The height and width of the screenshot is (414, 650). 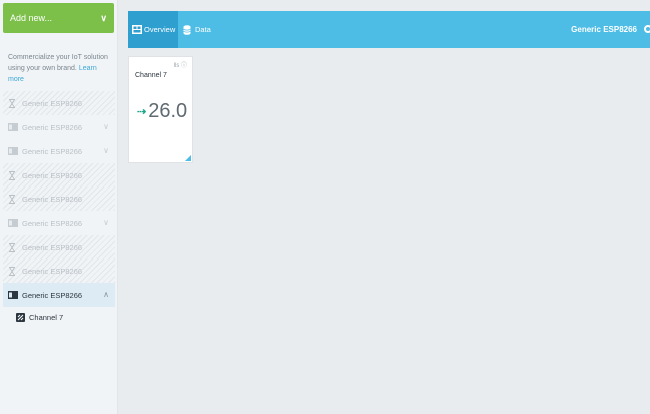 I want to click on overview-icon, so click(x=137, y=29).